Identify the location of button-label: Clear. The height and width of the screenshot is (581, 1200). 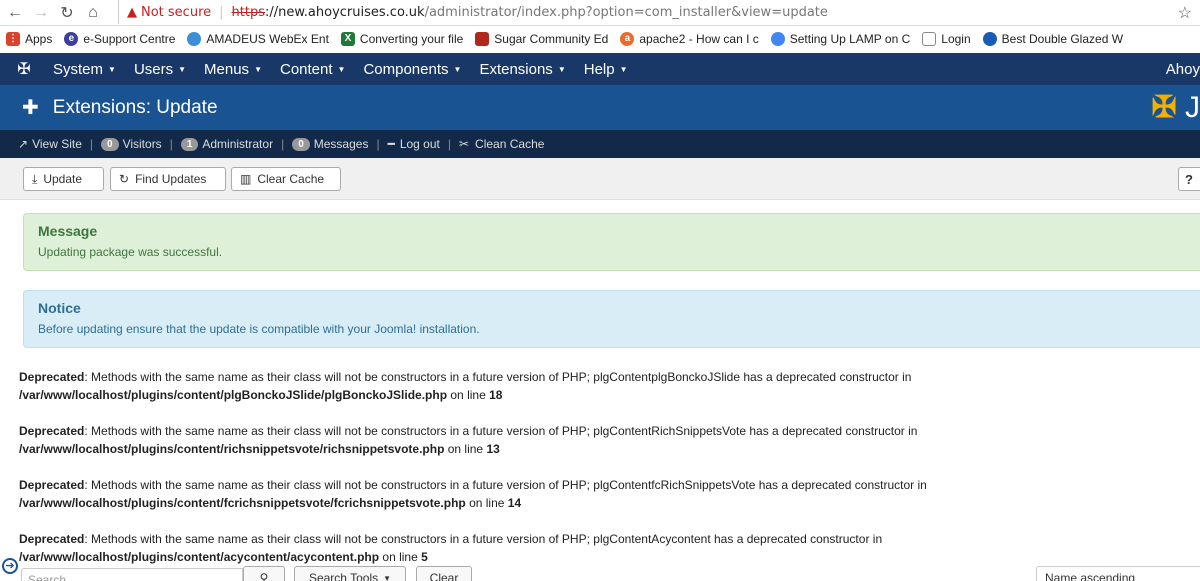
(444, 576).